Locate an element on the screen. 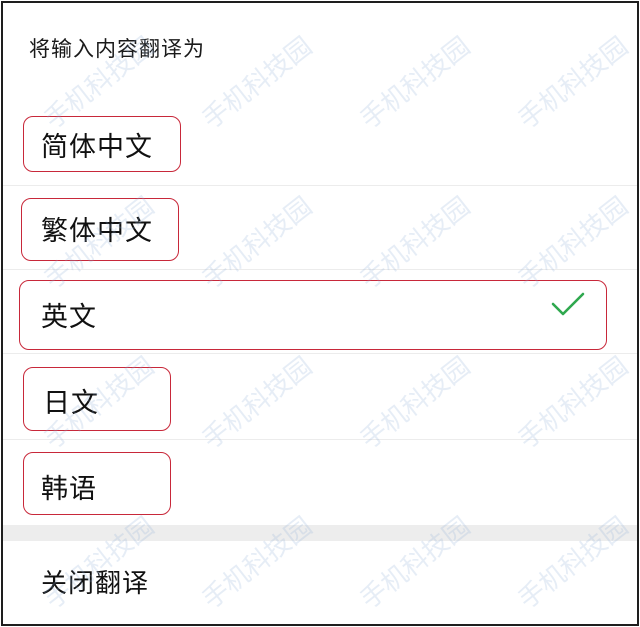  option-label: 繁体中文 is located at coordinates (97, 231).